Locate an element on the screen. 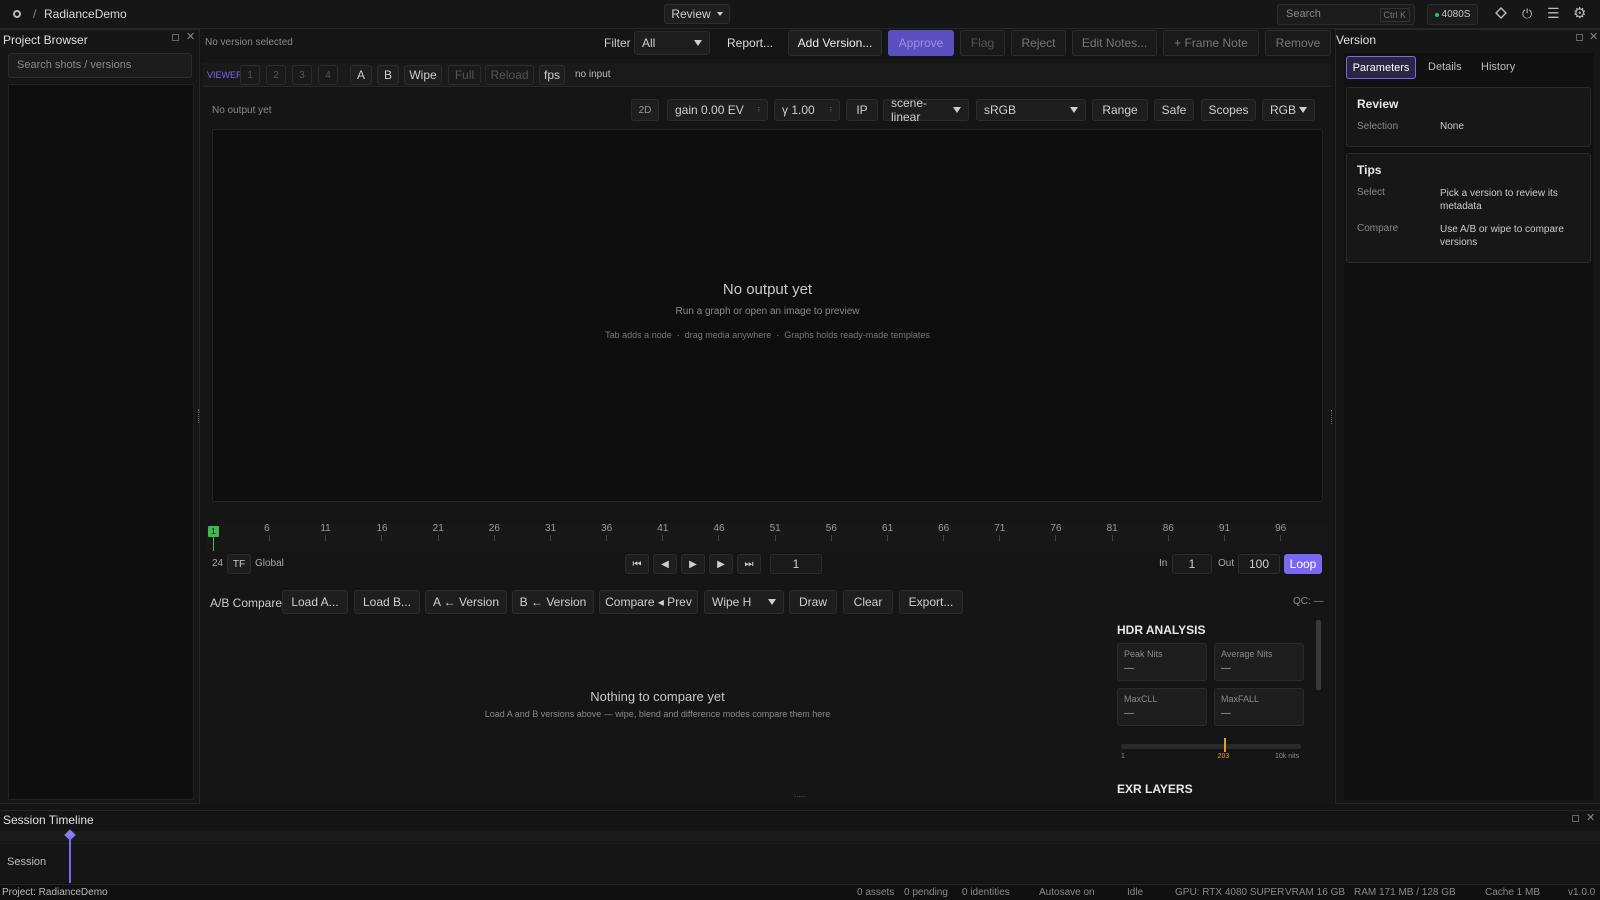  channels-select: RGB is located at coordinates (1288, 110).